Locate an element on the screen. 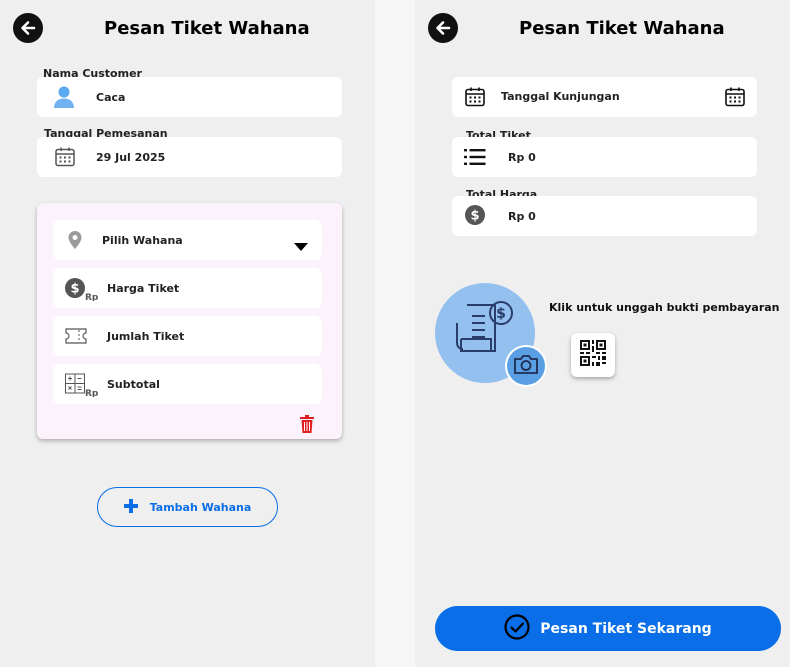 Image resolution: width=790 pixels, height=667 pixels. list-icon is located at coordinates (475, 159).